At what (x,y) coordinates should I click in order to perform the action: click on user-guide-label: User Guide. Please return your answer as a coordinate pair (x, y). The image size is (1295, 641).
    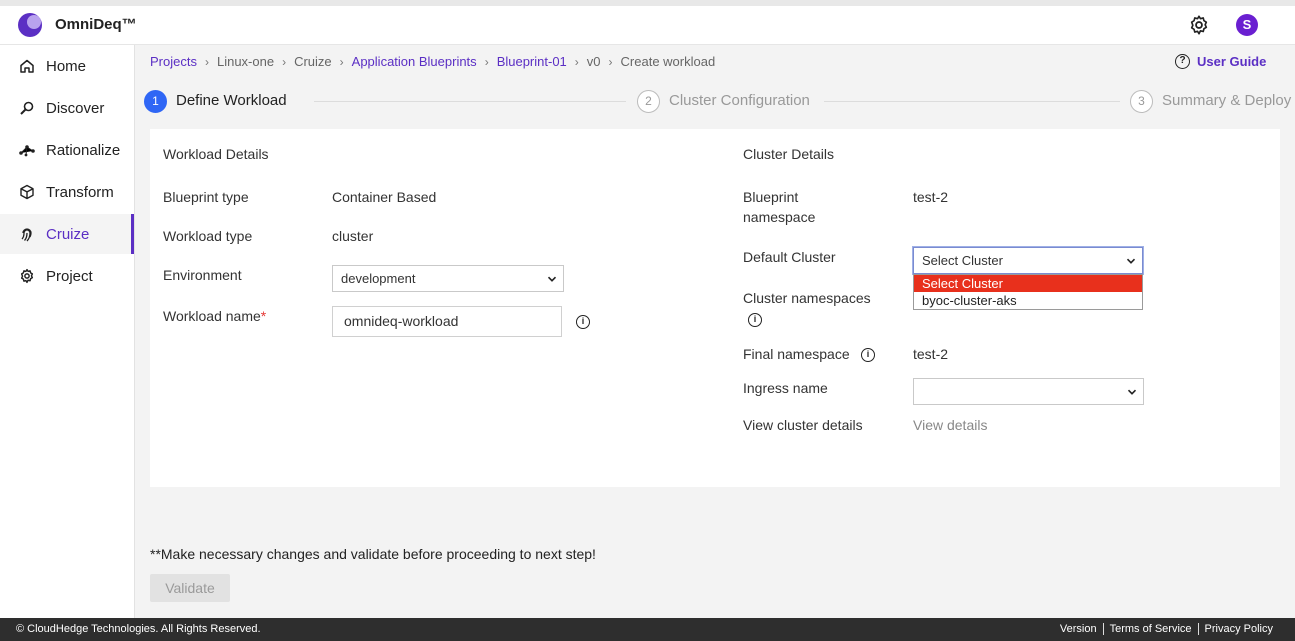
    Looking at the image, I should click on (1232, 61).